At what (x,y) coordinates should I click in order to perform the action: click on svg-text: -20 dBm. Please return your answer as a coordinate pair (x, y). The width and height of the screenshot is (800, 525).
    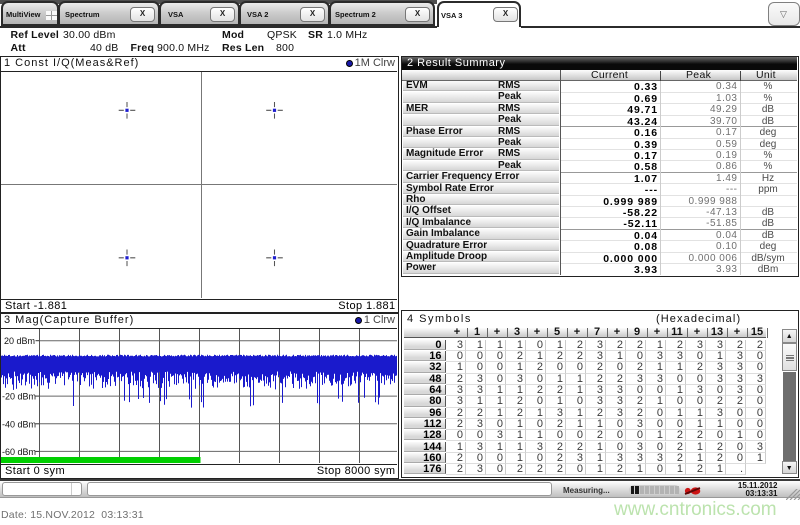
    Looking at the image, I should click on (19, 396).